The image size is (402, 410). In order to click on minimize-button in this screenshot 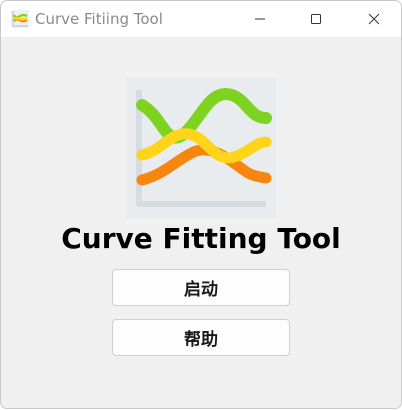, I will do `click(260, 19)`.